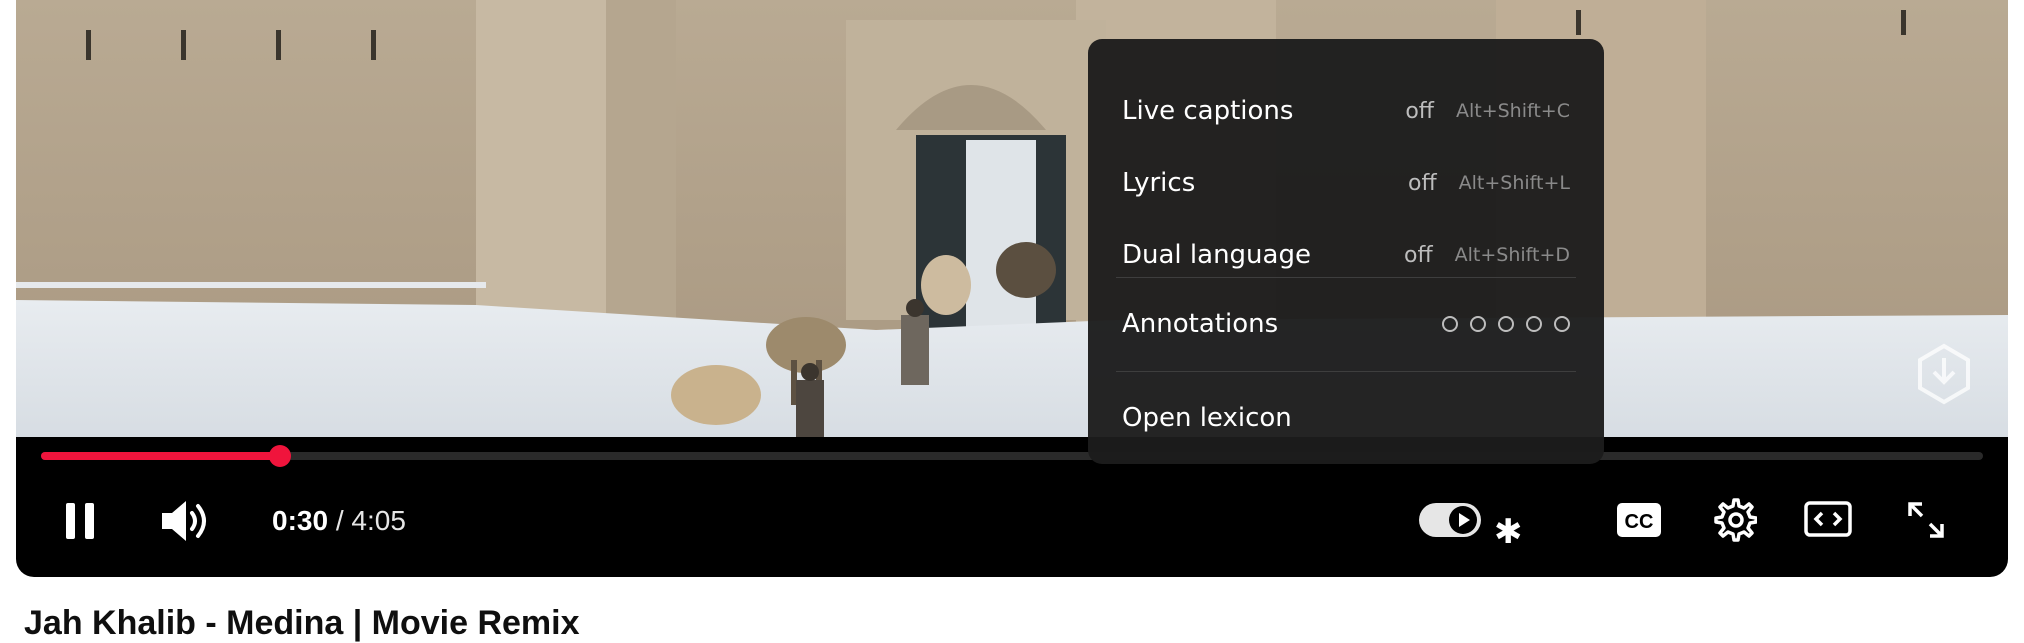  I want to click on svg-text: CC, so click(1639, 522).